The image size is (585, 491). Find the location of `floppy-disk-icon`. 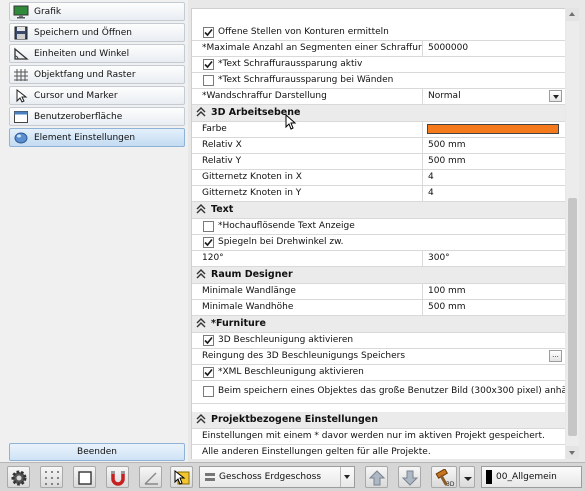

floppy-disk-icon is located at coordinates (21, 32).